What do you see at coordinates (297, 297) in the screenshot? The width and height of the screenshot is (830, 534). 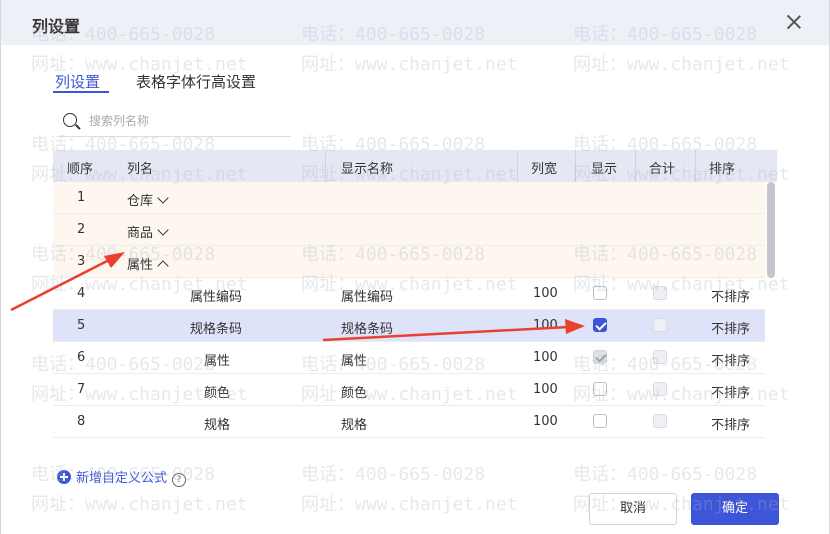 I see `annotation-arrows` at bounding box center [297, 297].